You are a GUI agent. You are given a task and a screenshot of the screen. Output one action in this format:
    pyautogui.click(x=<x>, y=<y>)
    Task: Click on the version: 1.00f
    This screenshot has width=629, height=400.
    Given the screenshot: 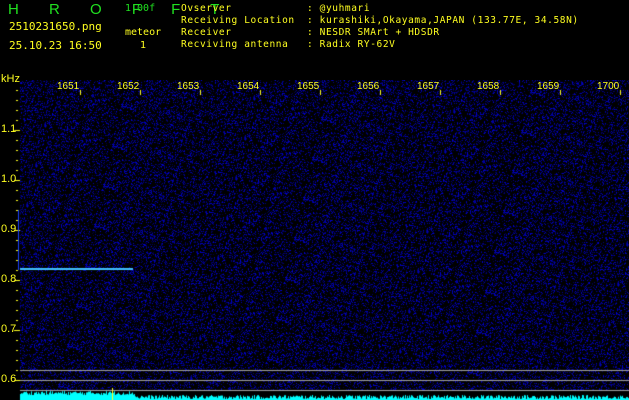 What is the action you would take?
    pyautogui.click(x=140, y=8)
    